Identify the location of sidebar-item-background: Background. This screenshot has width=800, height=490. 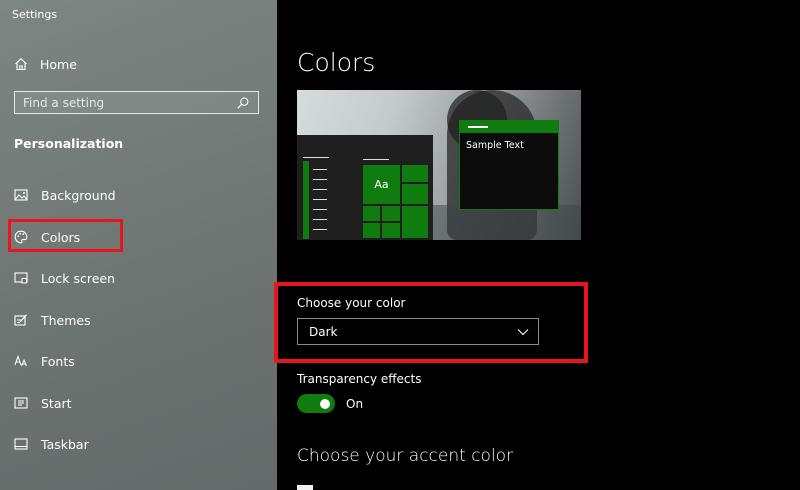
(134, 195).